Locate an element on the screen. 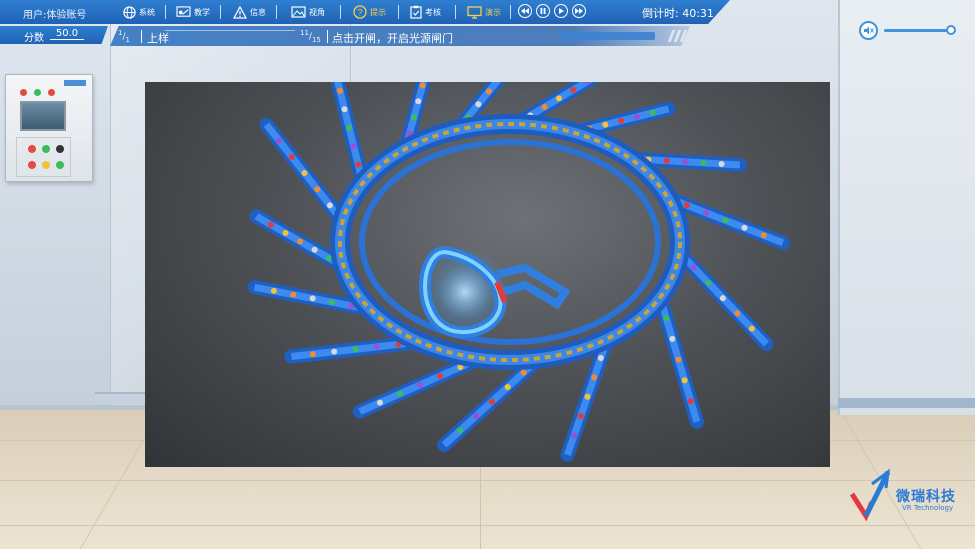  media-controls is located at coordinates (552, 11).